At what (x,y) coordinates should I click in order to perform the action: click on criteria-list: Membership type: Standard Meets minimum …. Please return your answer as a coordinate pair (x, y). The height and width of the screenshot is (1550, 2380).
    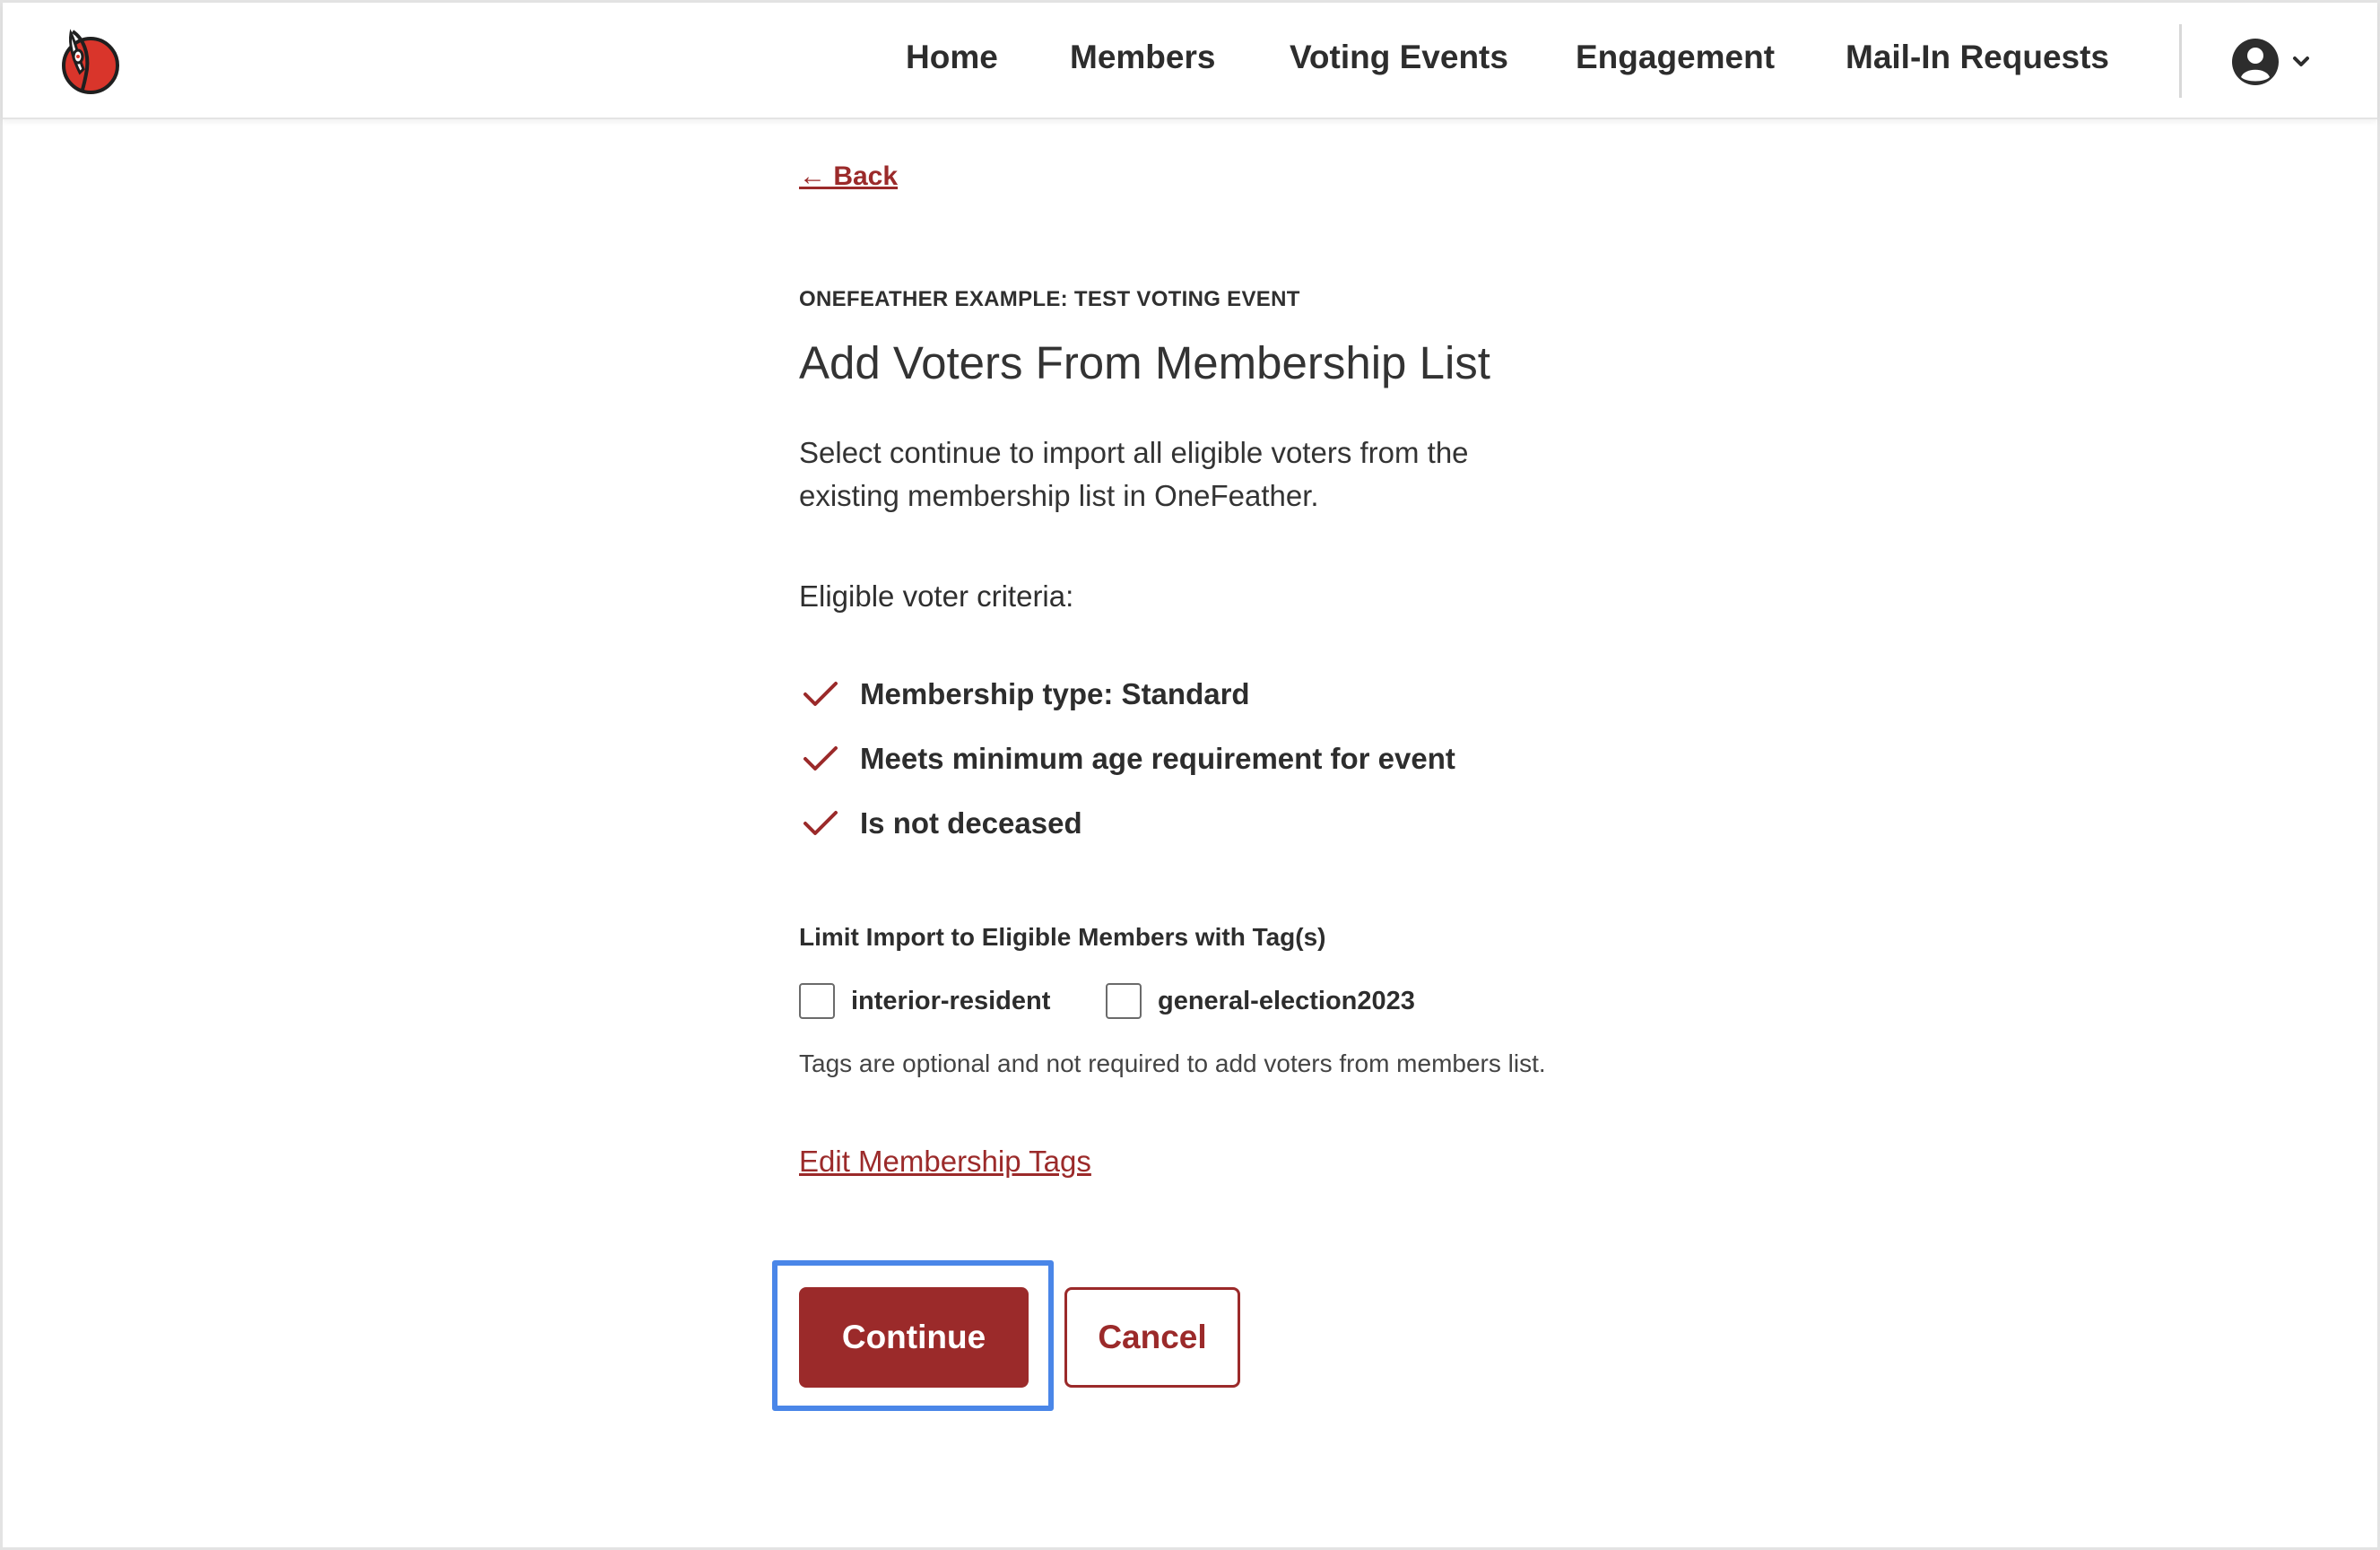
    Looking at the image, I should click on (1127, 759).